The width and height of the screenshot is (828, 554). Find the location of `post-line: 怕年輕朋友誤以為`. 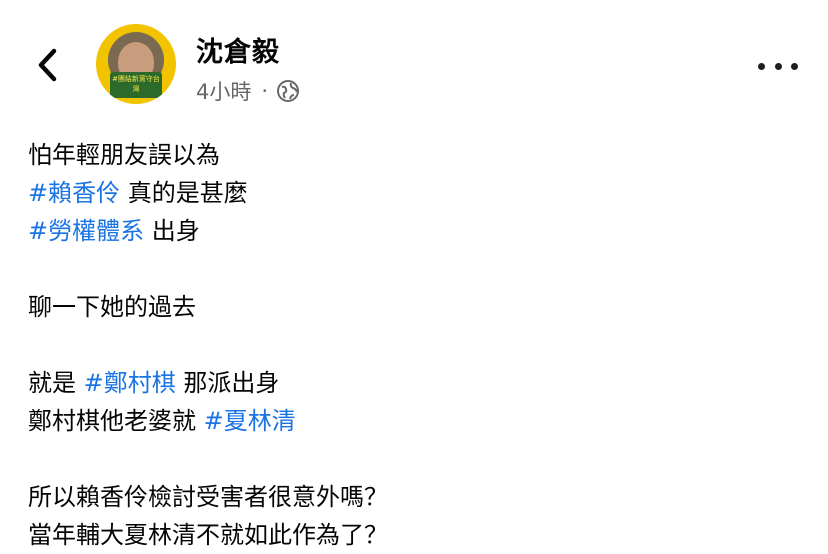

post-line: 怕年輕朋友誤以為 is located at coordinates (124, 155).